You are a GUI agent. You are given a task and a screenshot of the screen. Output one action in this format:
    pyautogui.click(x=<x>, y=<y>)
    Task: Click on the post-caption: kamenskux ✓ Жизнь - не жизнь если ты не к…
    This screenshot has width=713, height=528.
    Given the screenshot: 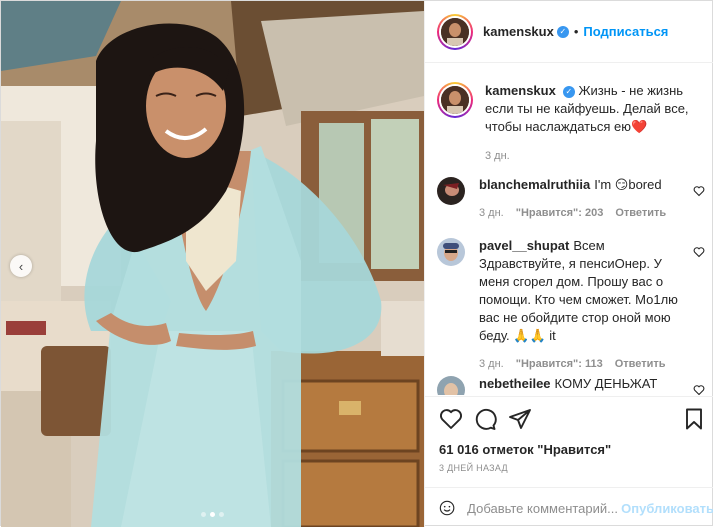 What is the action you would take?
    pyautogui.click(x=569, y=114)
    